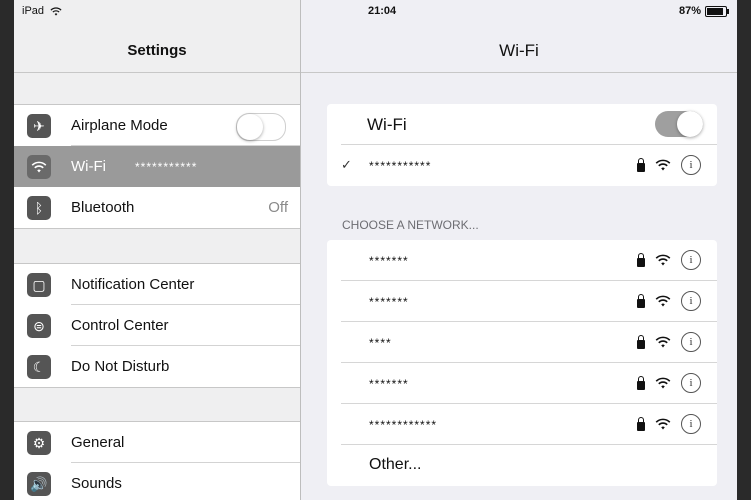 This screenshot has width=751, height=500. I want to click on bluetooth-icon: ᛒ, so click(39, 208).